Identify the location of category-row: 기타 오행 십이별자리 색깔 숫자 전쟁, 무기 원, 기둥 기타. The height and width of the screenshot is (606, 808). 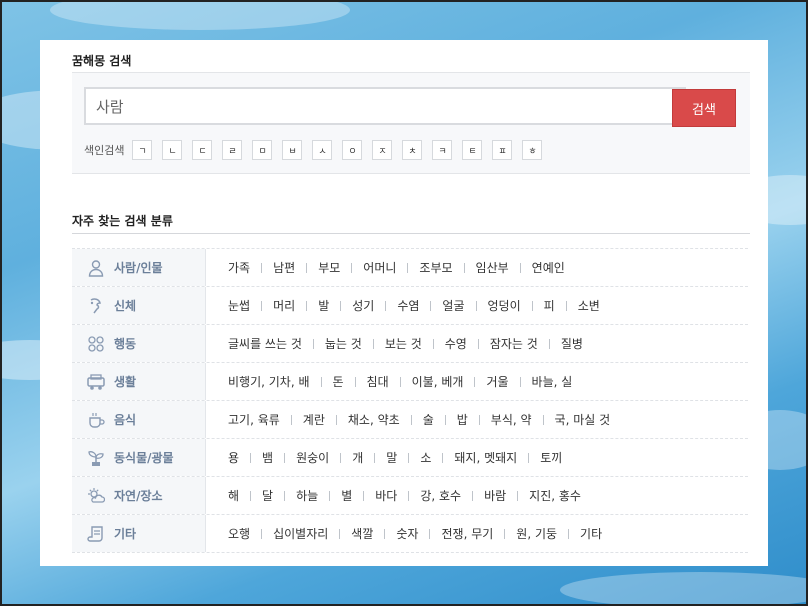
(410, 534).